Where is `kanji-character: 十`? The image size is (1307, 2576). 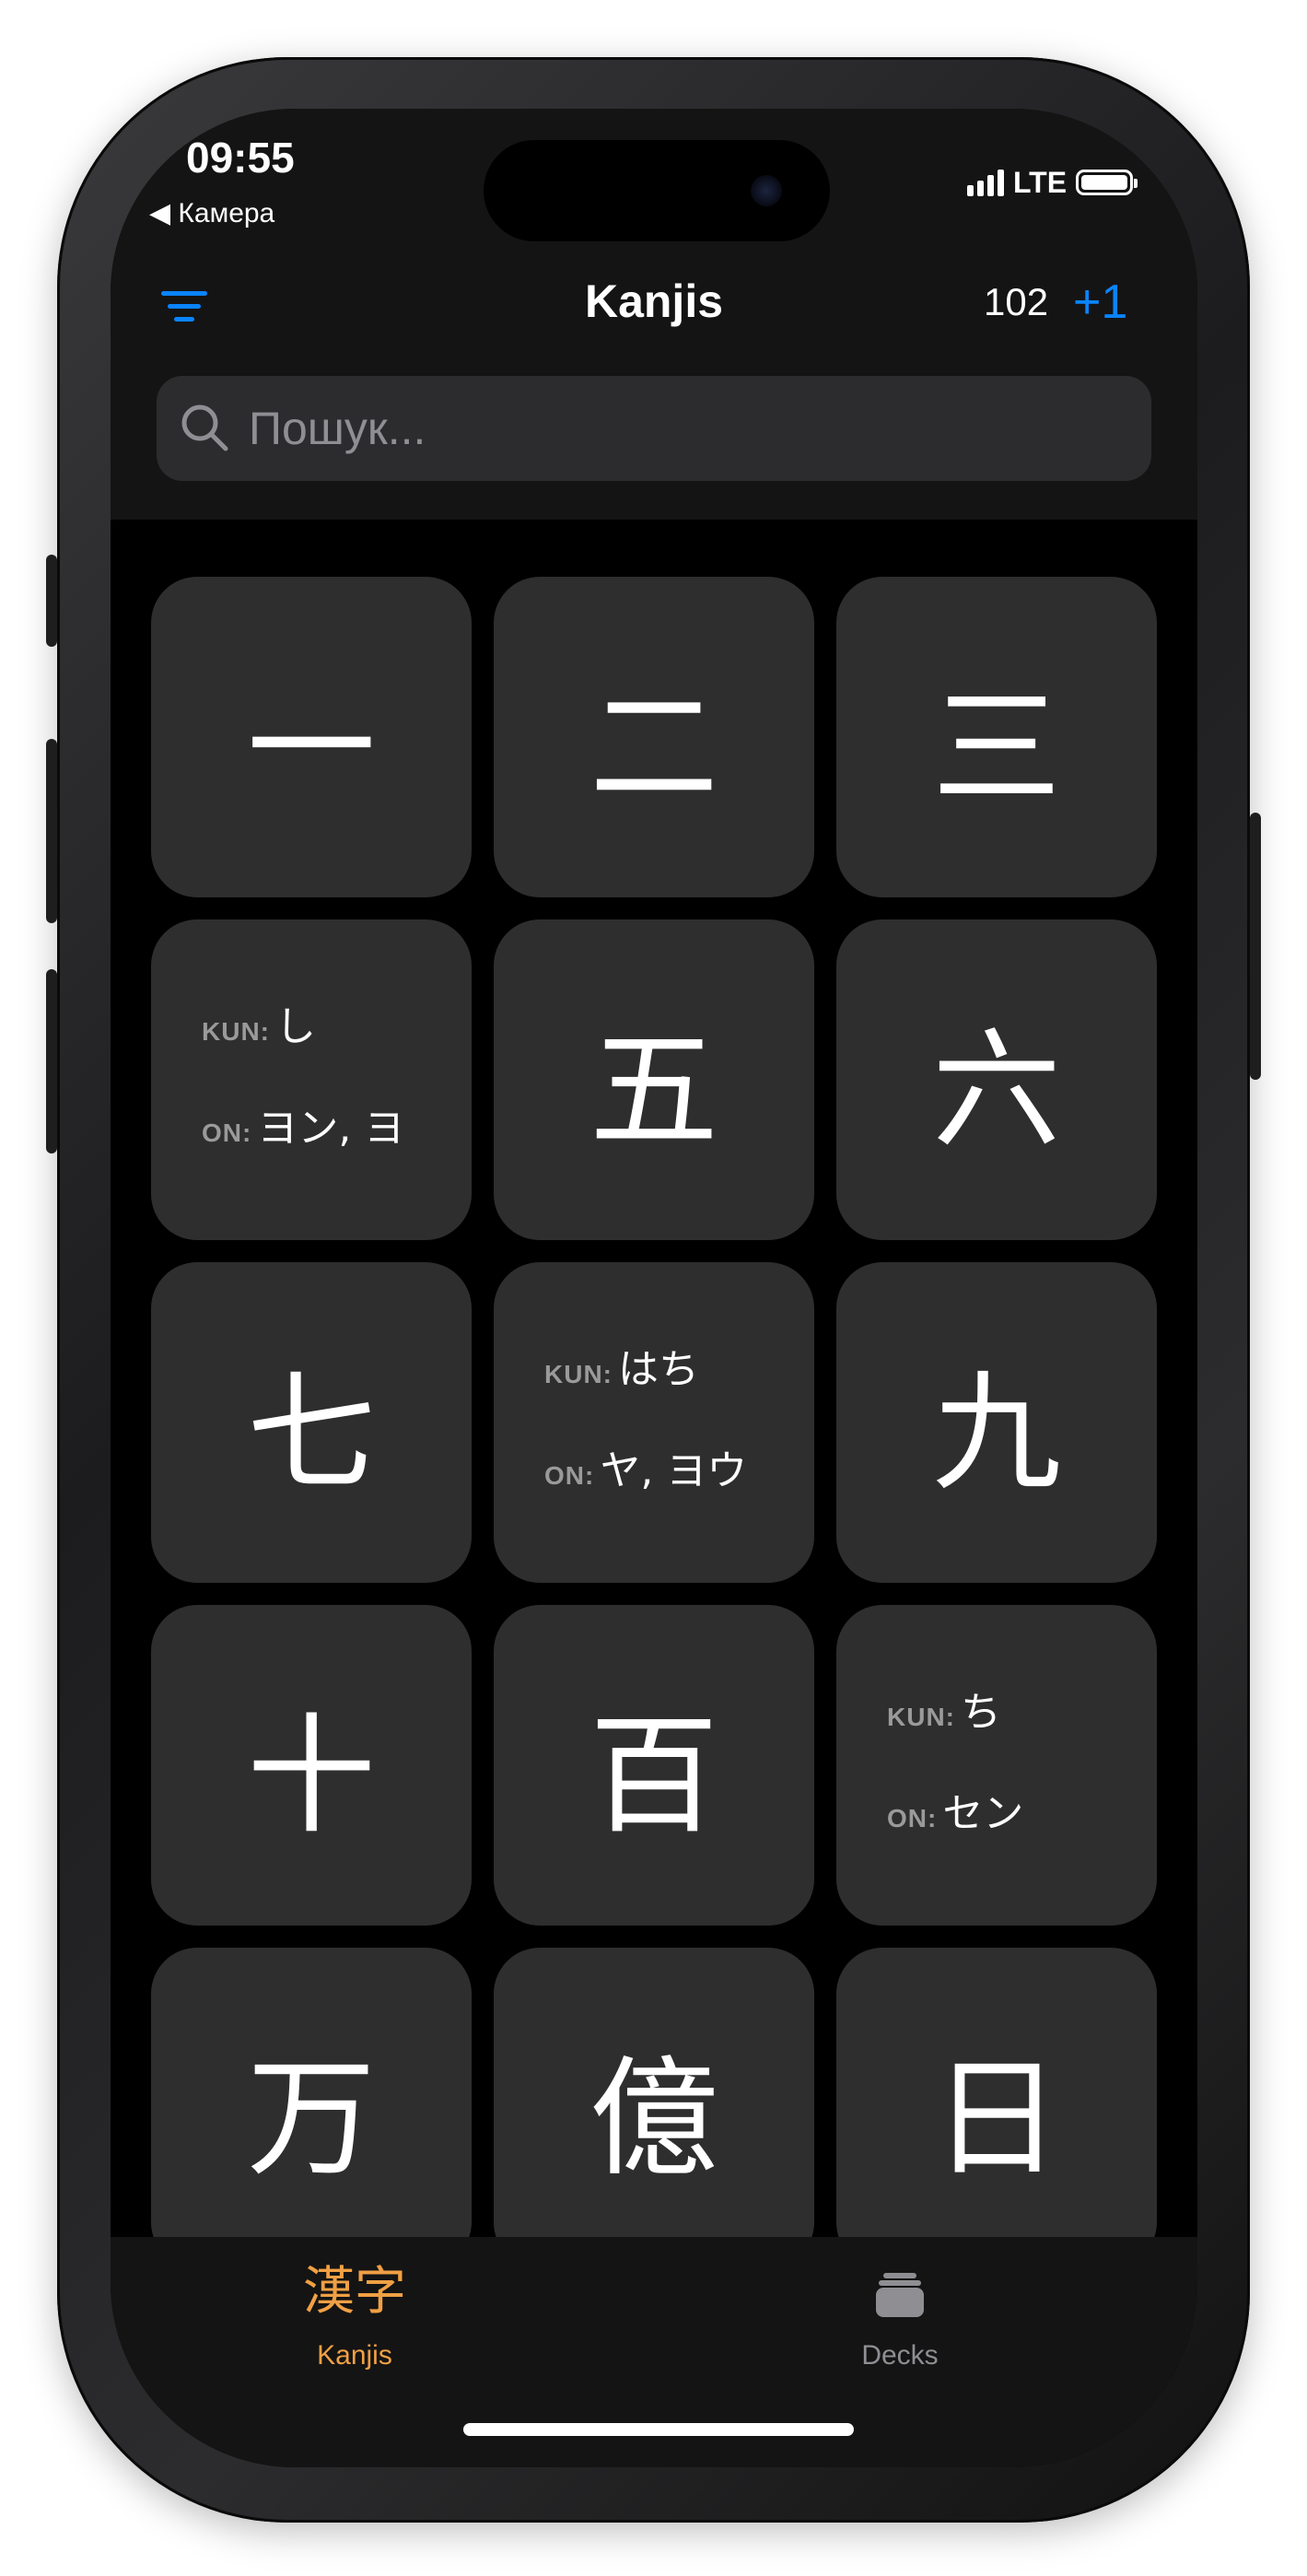 kanji-character: 十 is located at coordinates (311, 1777).